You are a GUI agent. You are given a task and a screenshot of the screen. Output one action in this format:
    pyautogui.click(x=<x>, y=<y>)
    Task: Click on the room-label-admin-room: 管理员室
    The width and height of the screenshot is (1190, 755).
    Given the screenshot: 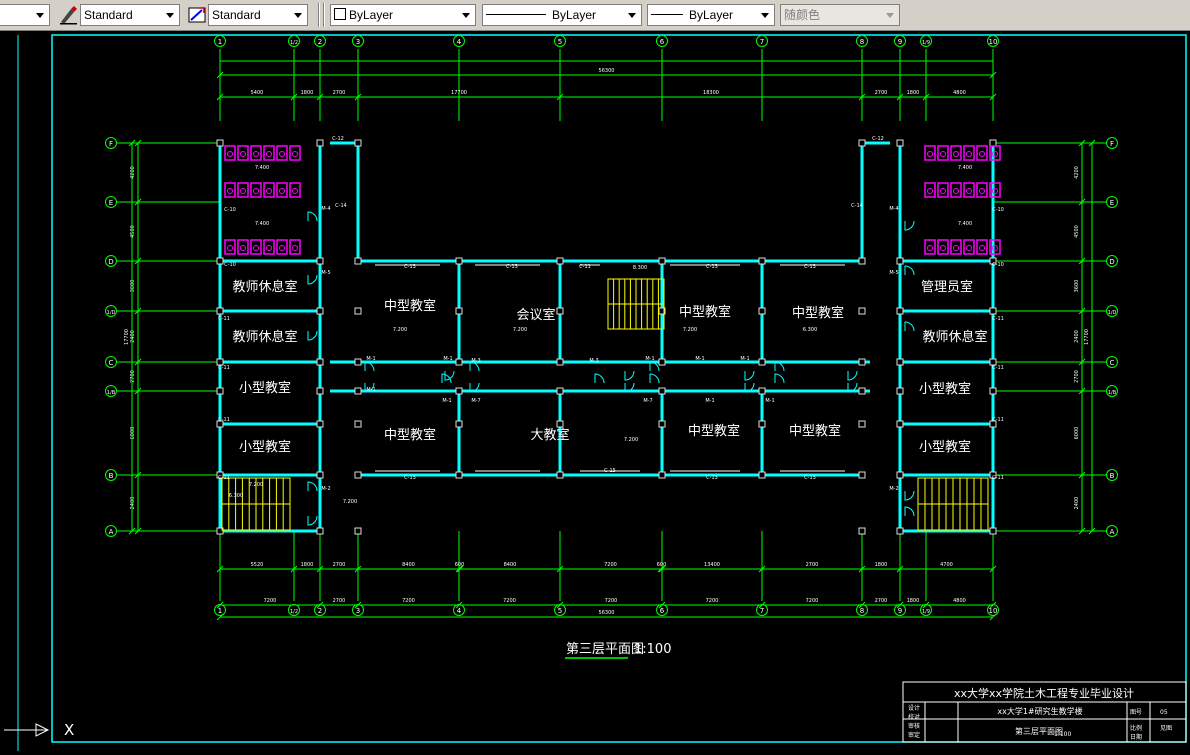 What is the action you would take?
    pyautogui.click(x=947, y=287)
    